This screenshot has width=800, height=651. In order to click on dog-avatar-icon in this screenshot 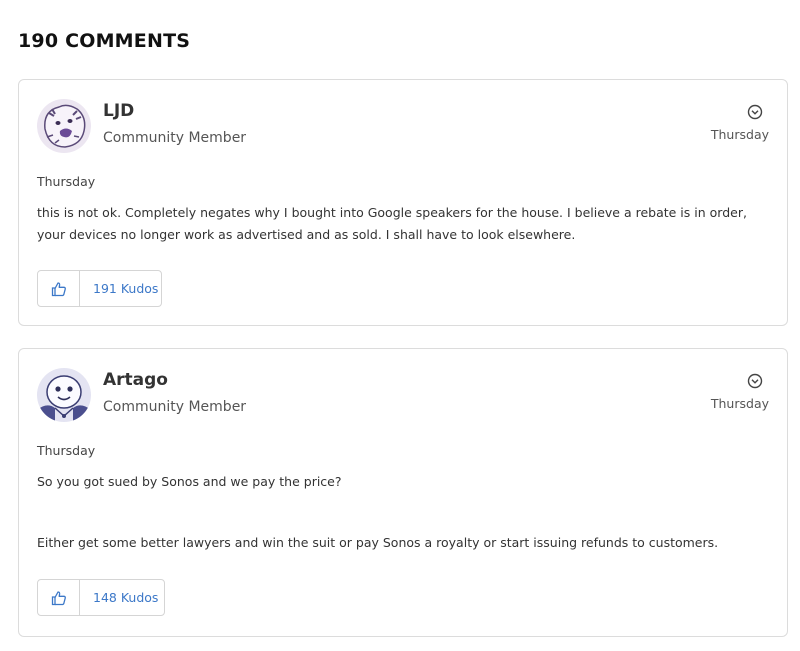, I will do `click(64, 126)`.